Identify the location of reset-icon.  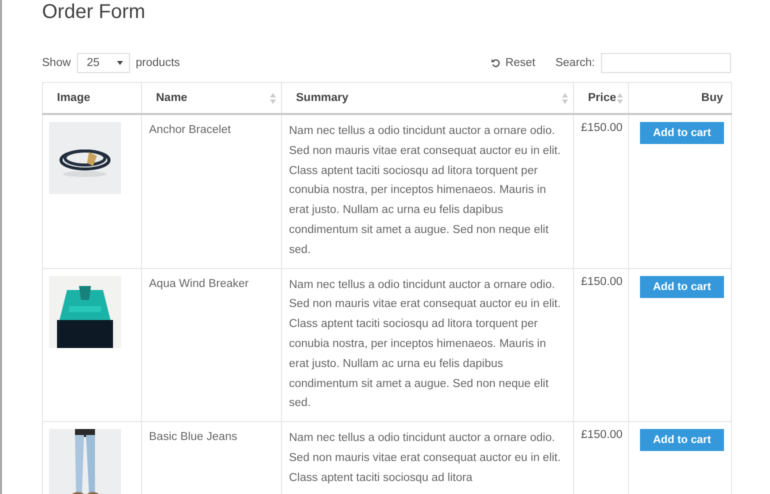
(496, 63).